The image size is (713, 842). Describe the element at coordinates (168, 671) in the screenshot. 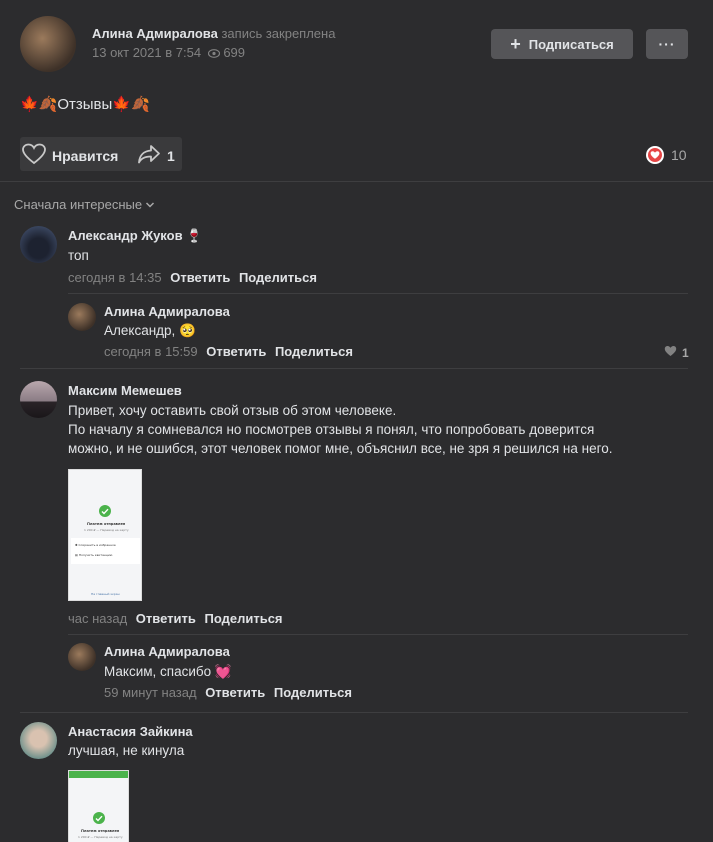

I see `reply-text: Максим, спасибо 💓` at that location.